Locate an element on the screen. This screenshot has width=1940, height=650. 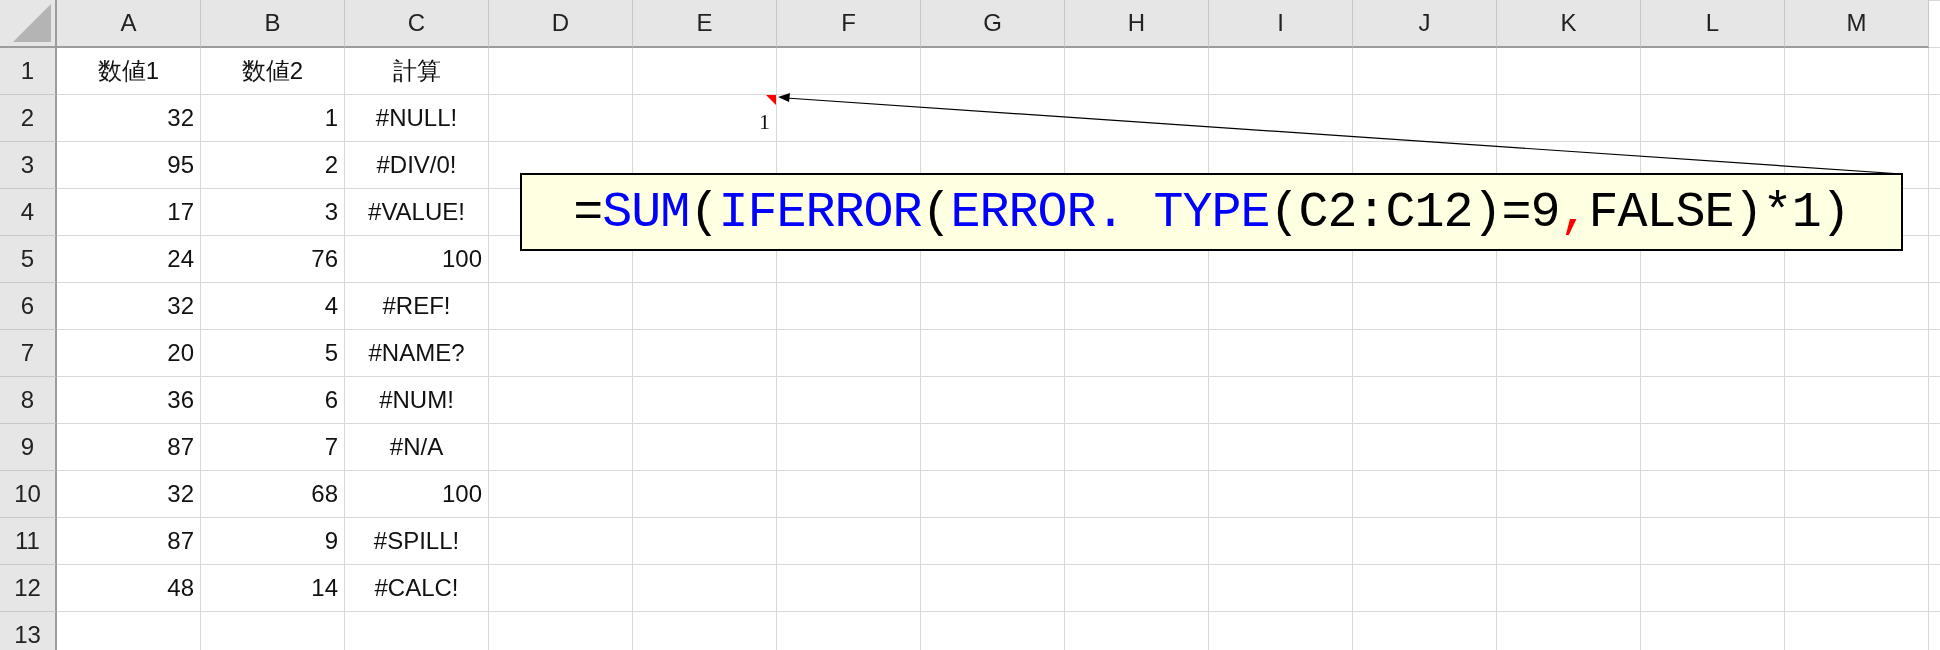
cell-text: 9 is located at coordinates (331, 541).